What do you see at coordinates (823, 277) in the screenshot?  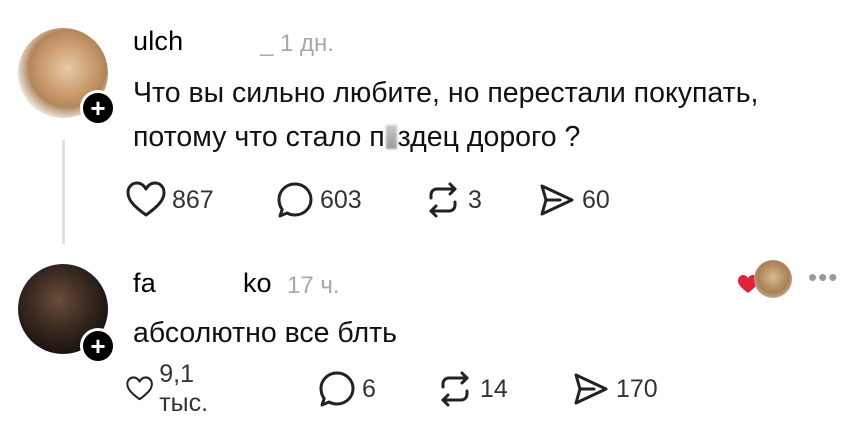 I see `more-options-icon: •••` at bounding box center [823, 277].